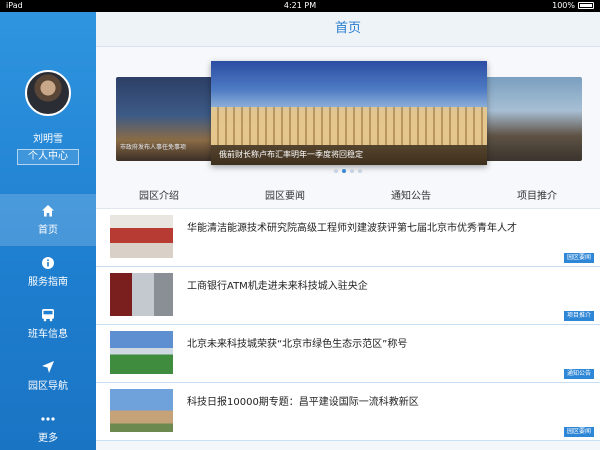 The height and width of the screenshot is (450, 600). I want to click on category-tabs: 园区介绍 园区要闻 通知公告 项目推介, so click(348, 198).